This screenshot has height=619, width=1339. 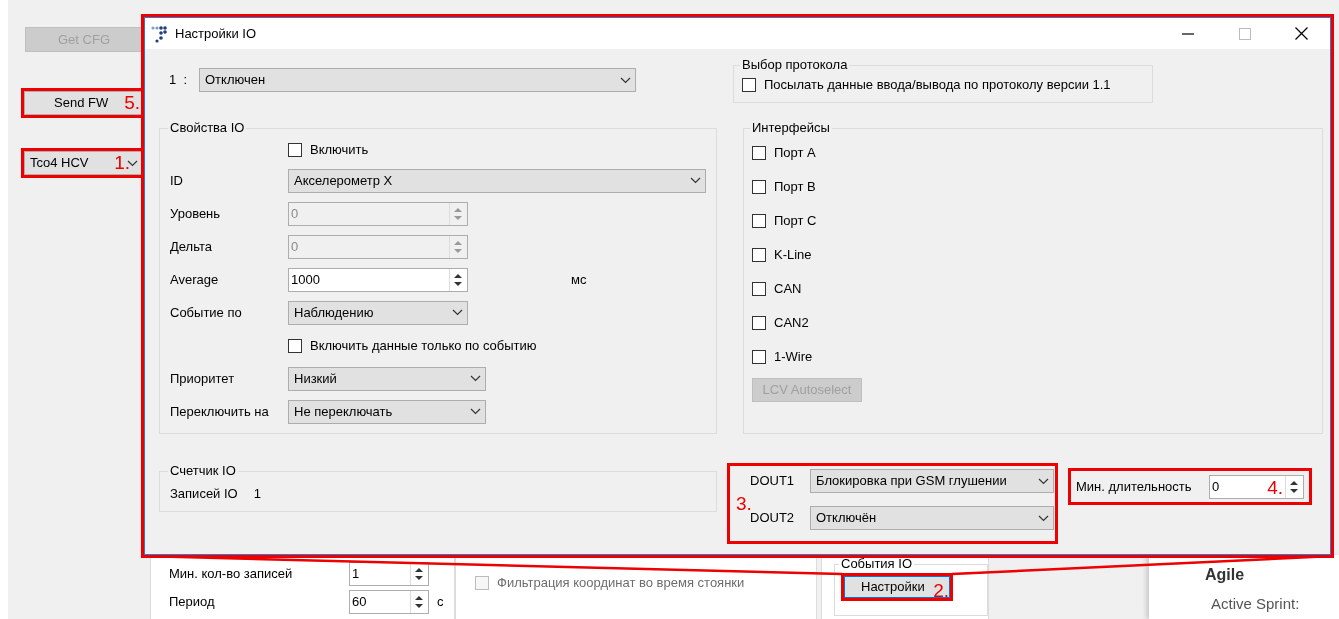 I want to click on checkbox-label: Фильтрация координат во время стоянки, so click(x=621, y=583).